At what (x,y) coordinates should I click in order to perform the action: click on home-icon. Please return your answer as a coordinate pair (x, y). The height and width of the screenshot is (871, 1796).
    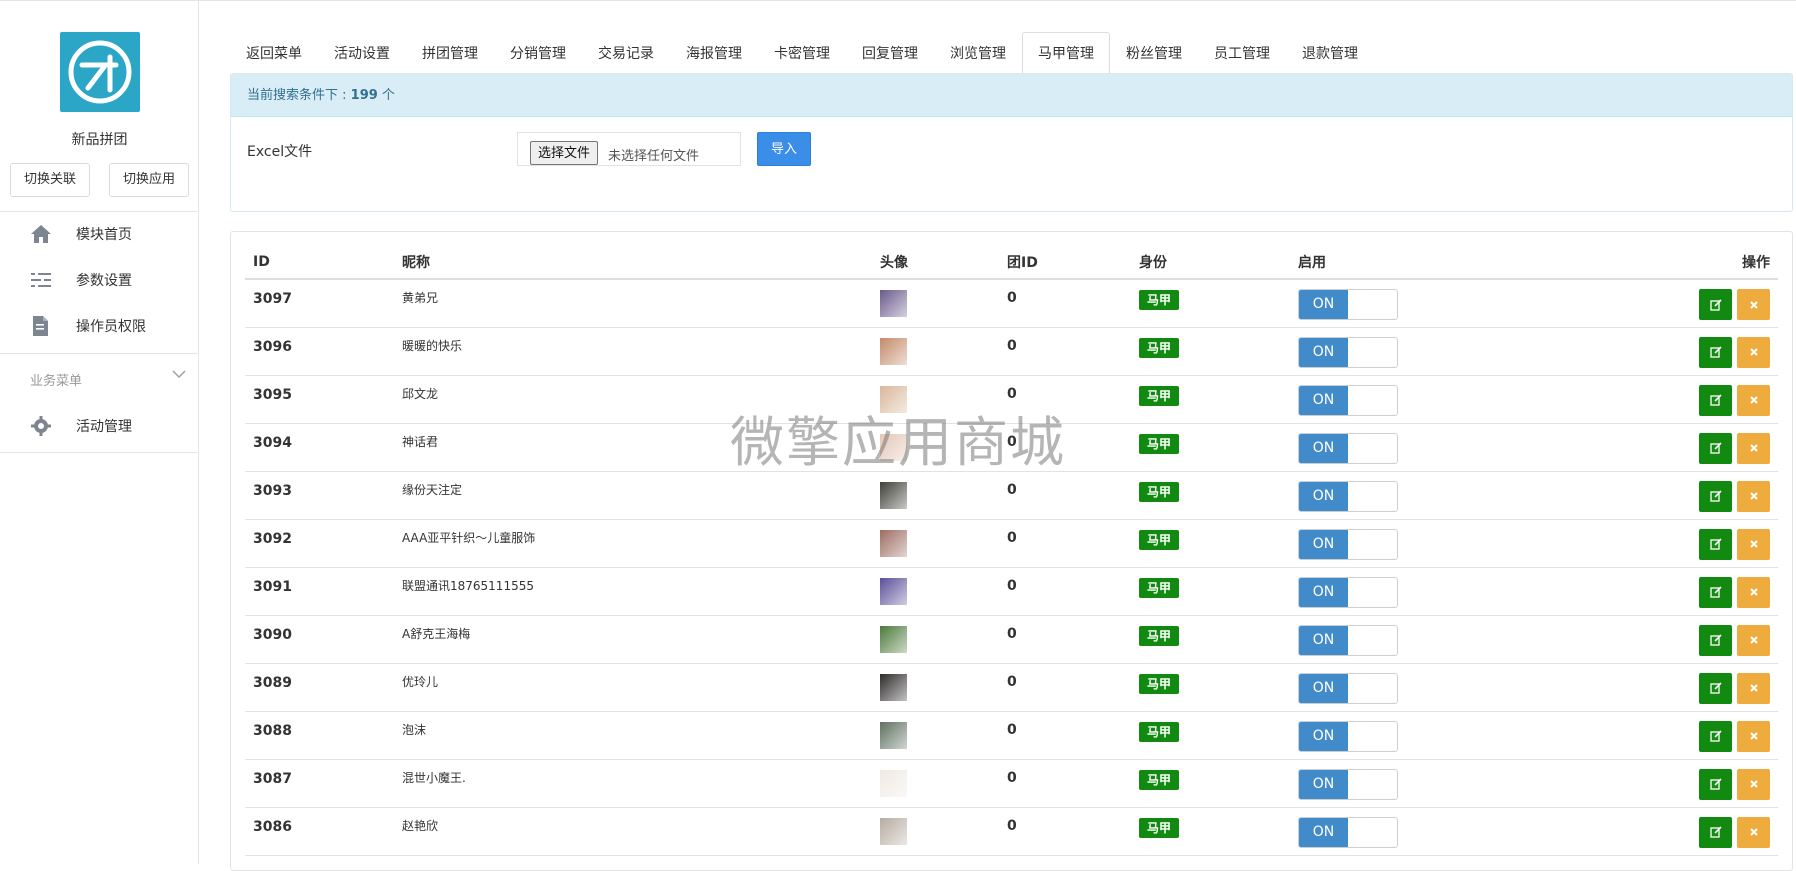
    Looking at the image, I should click on (41, 234).